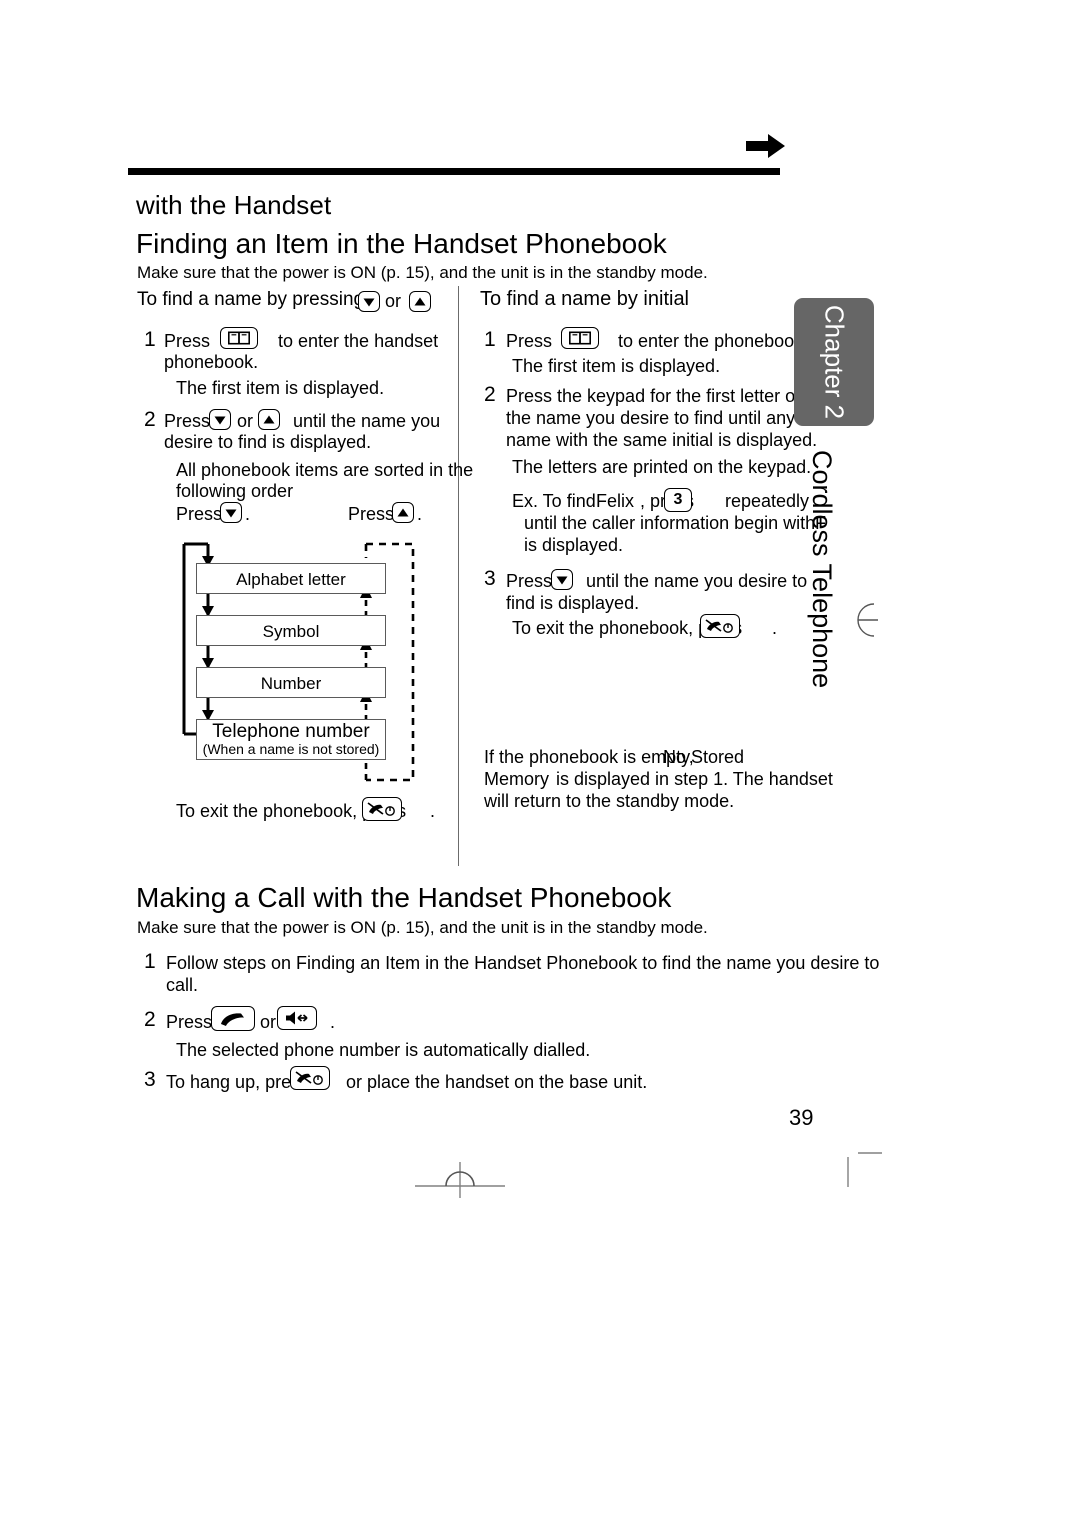 This screenshot has width=1080, height=1528. I want to click on right-step1-press: Press, so click(529, 341).